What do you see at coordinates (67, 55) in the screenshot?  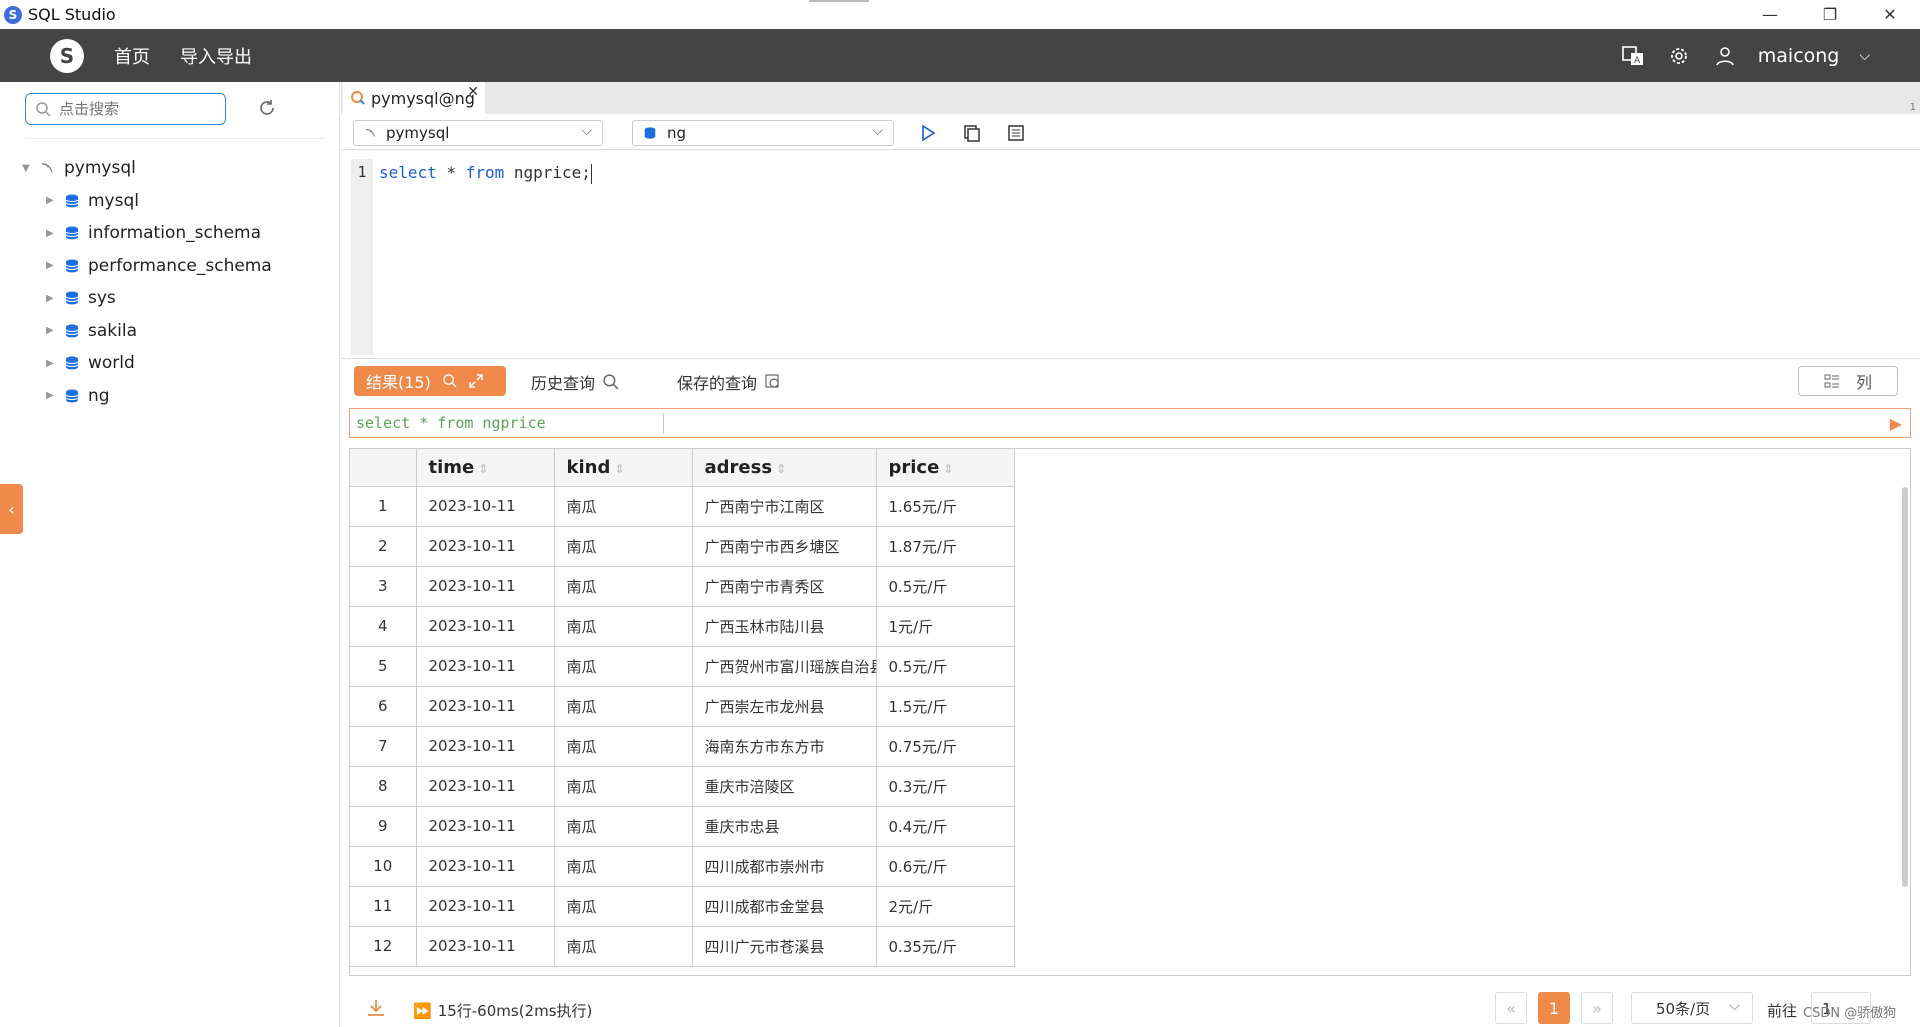 I see `brand-logo-icon: S` at bounding box center [67, 55].